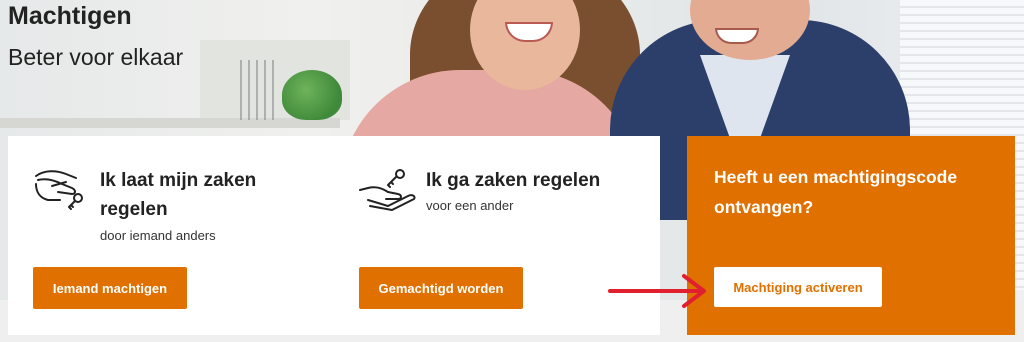 This screenshot has width=1024, height=342. What do you see at coordinates (170, 123) in the screenshot?
I see `kitchen-shelf` at bounding box center [170, 123].